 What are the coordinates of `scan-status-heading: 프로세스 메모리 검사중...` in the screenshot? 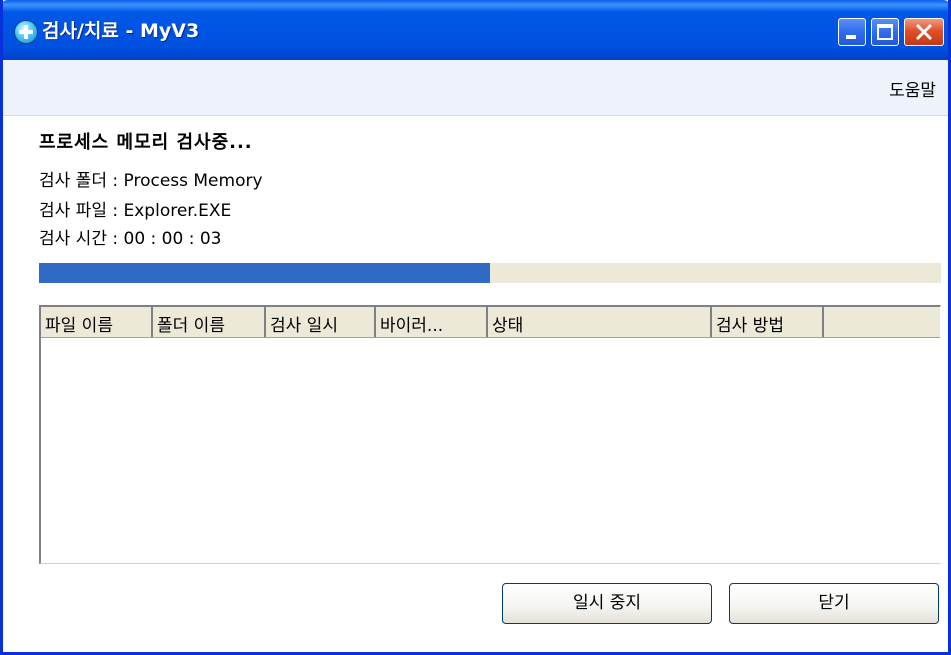 It's located at (146, 142).